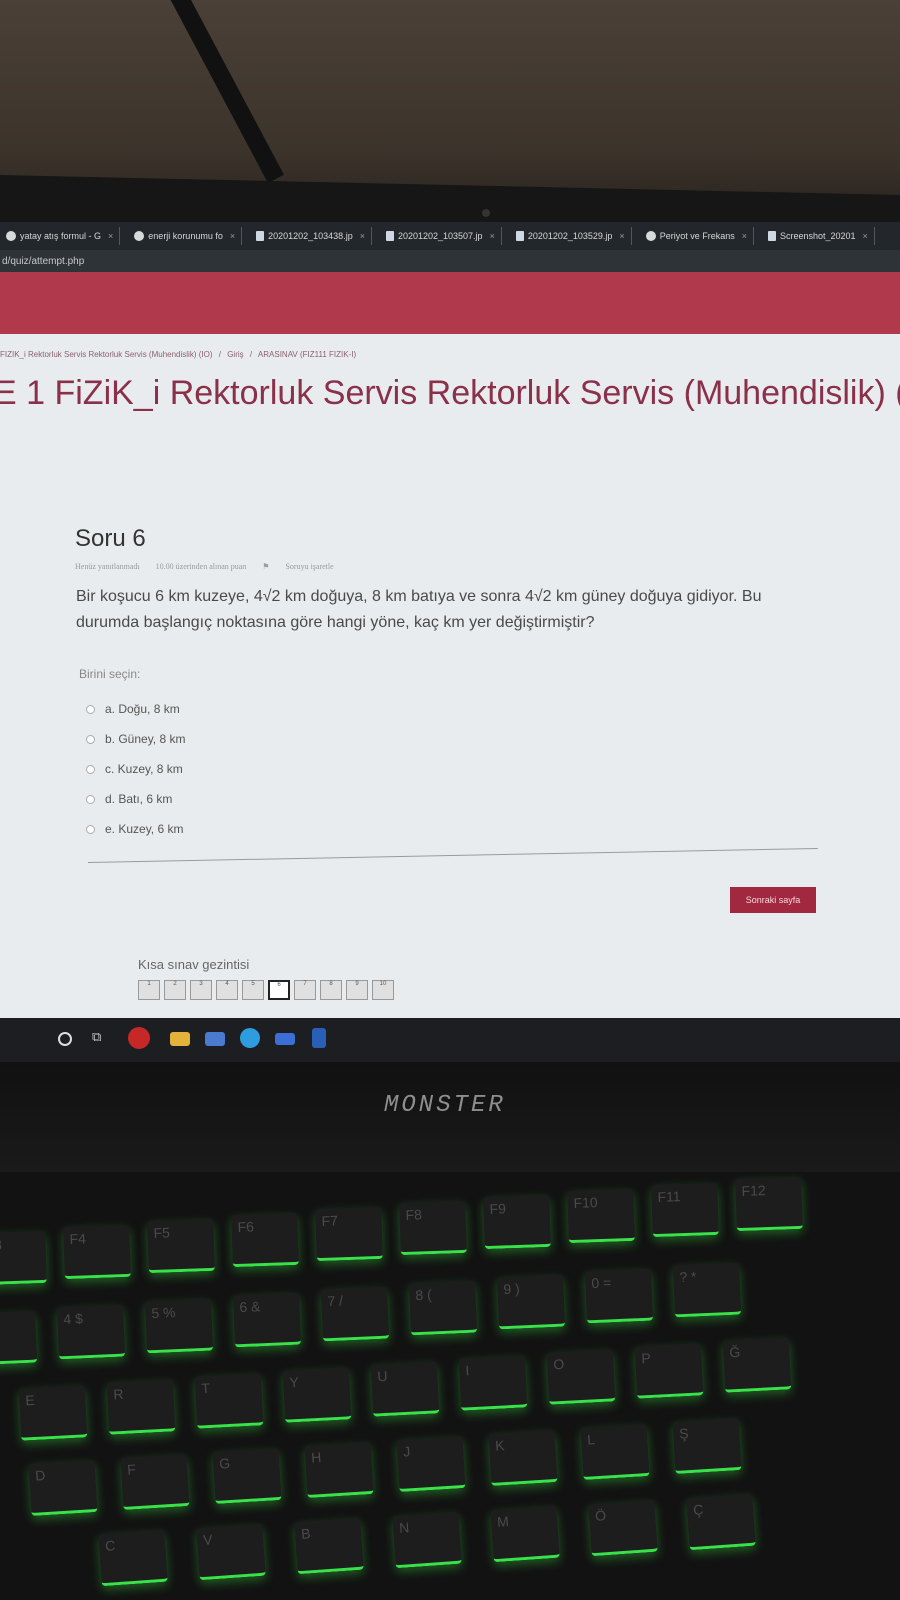  What do you see at coordinates (201, 990) in the screenshot?
I see `quiz-nav-button-3: 3` at bounding box center [201, 990].